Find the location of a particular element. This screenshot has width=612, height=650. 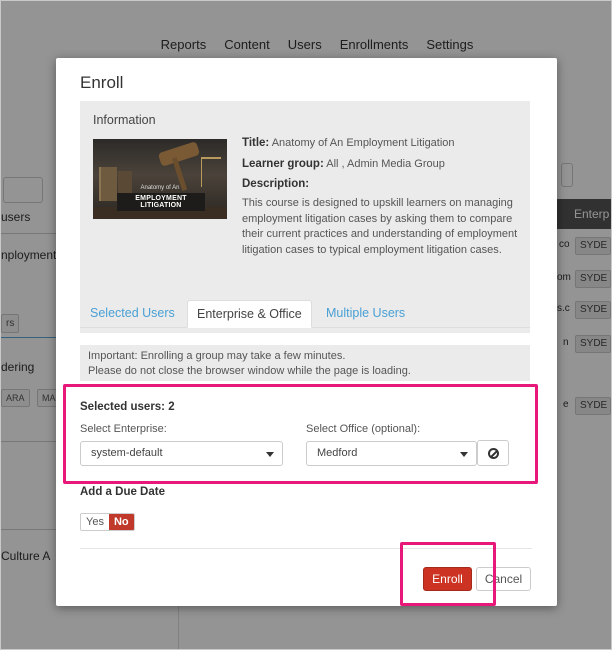

learner-group-label: Learner group: is located at coordinates (283, 164).